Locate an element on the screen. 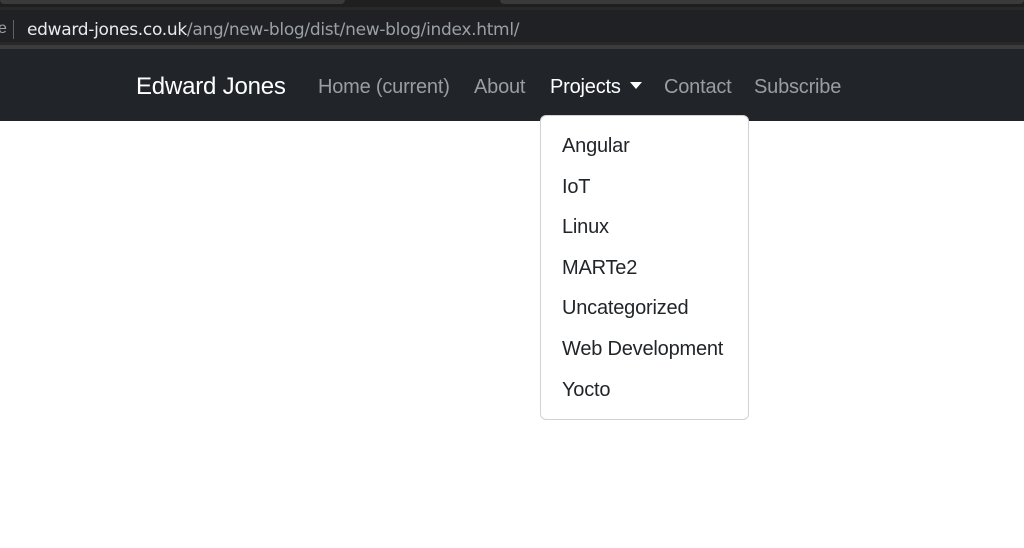 Image resolution: width=1024 pixels, height=548 pixels. nav-subscribe-link: Subscribe is located at coordinates (797, 87).